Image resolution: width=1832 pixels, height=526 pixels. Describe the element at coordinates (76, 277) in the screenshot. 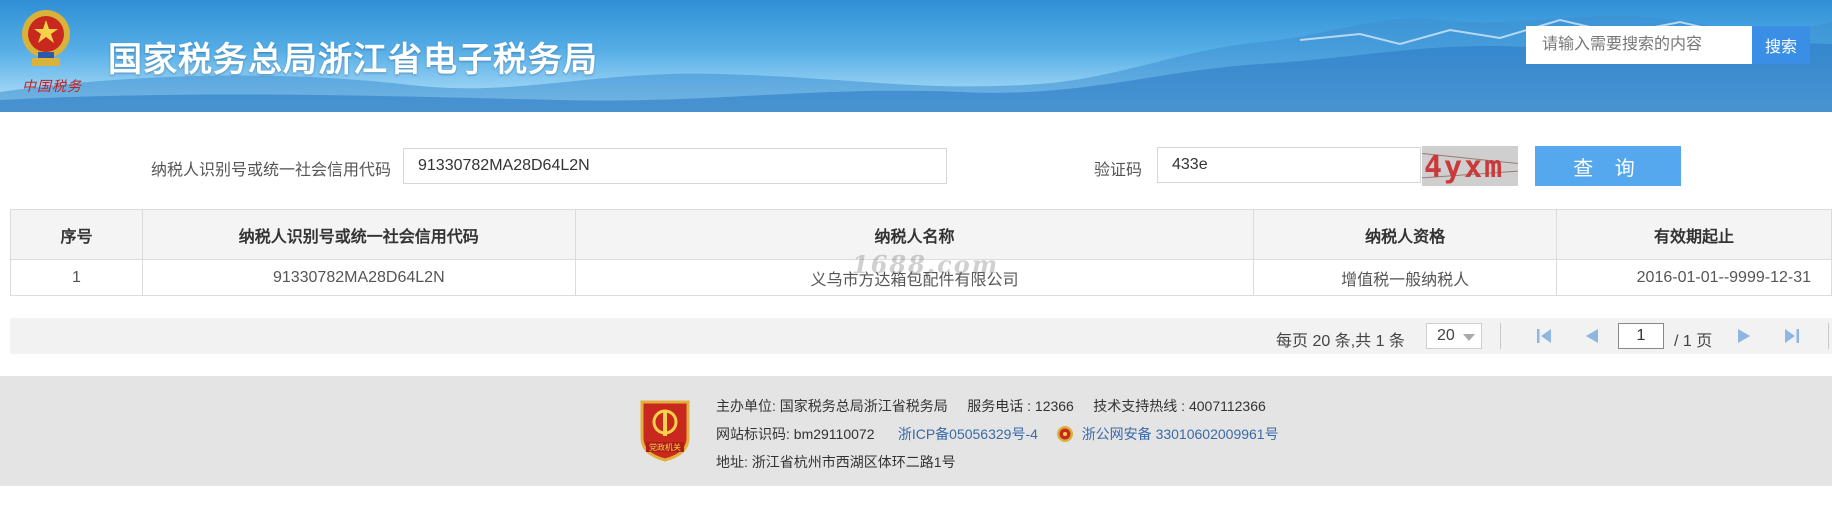

I see `cell-index: 1` at that location.